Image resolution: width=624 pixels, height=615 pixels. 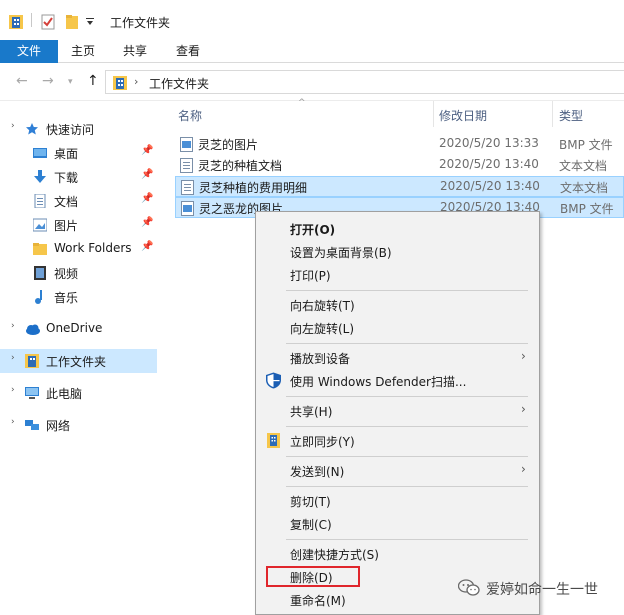 What do you see at coordinates (397, 410) in the screenshot?
I see `menu-item-share: 共享(H) ›` at bounding box center [397, 410].